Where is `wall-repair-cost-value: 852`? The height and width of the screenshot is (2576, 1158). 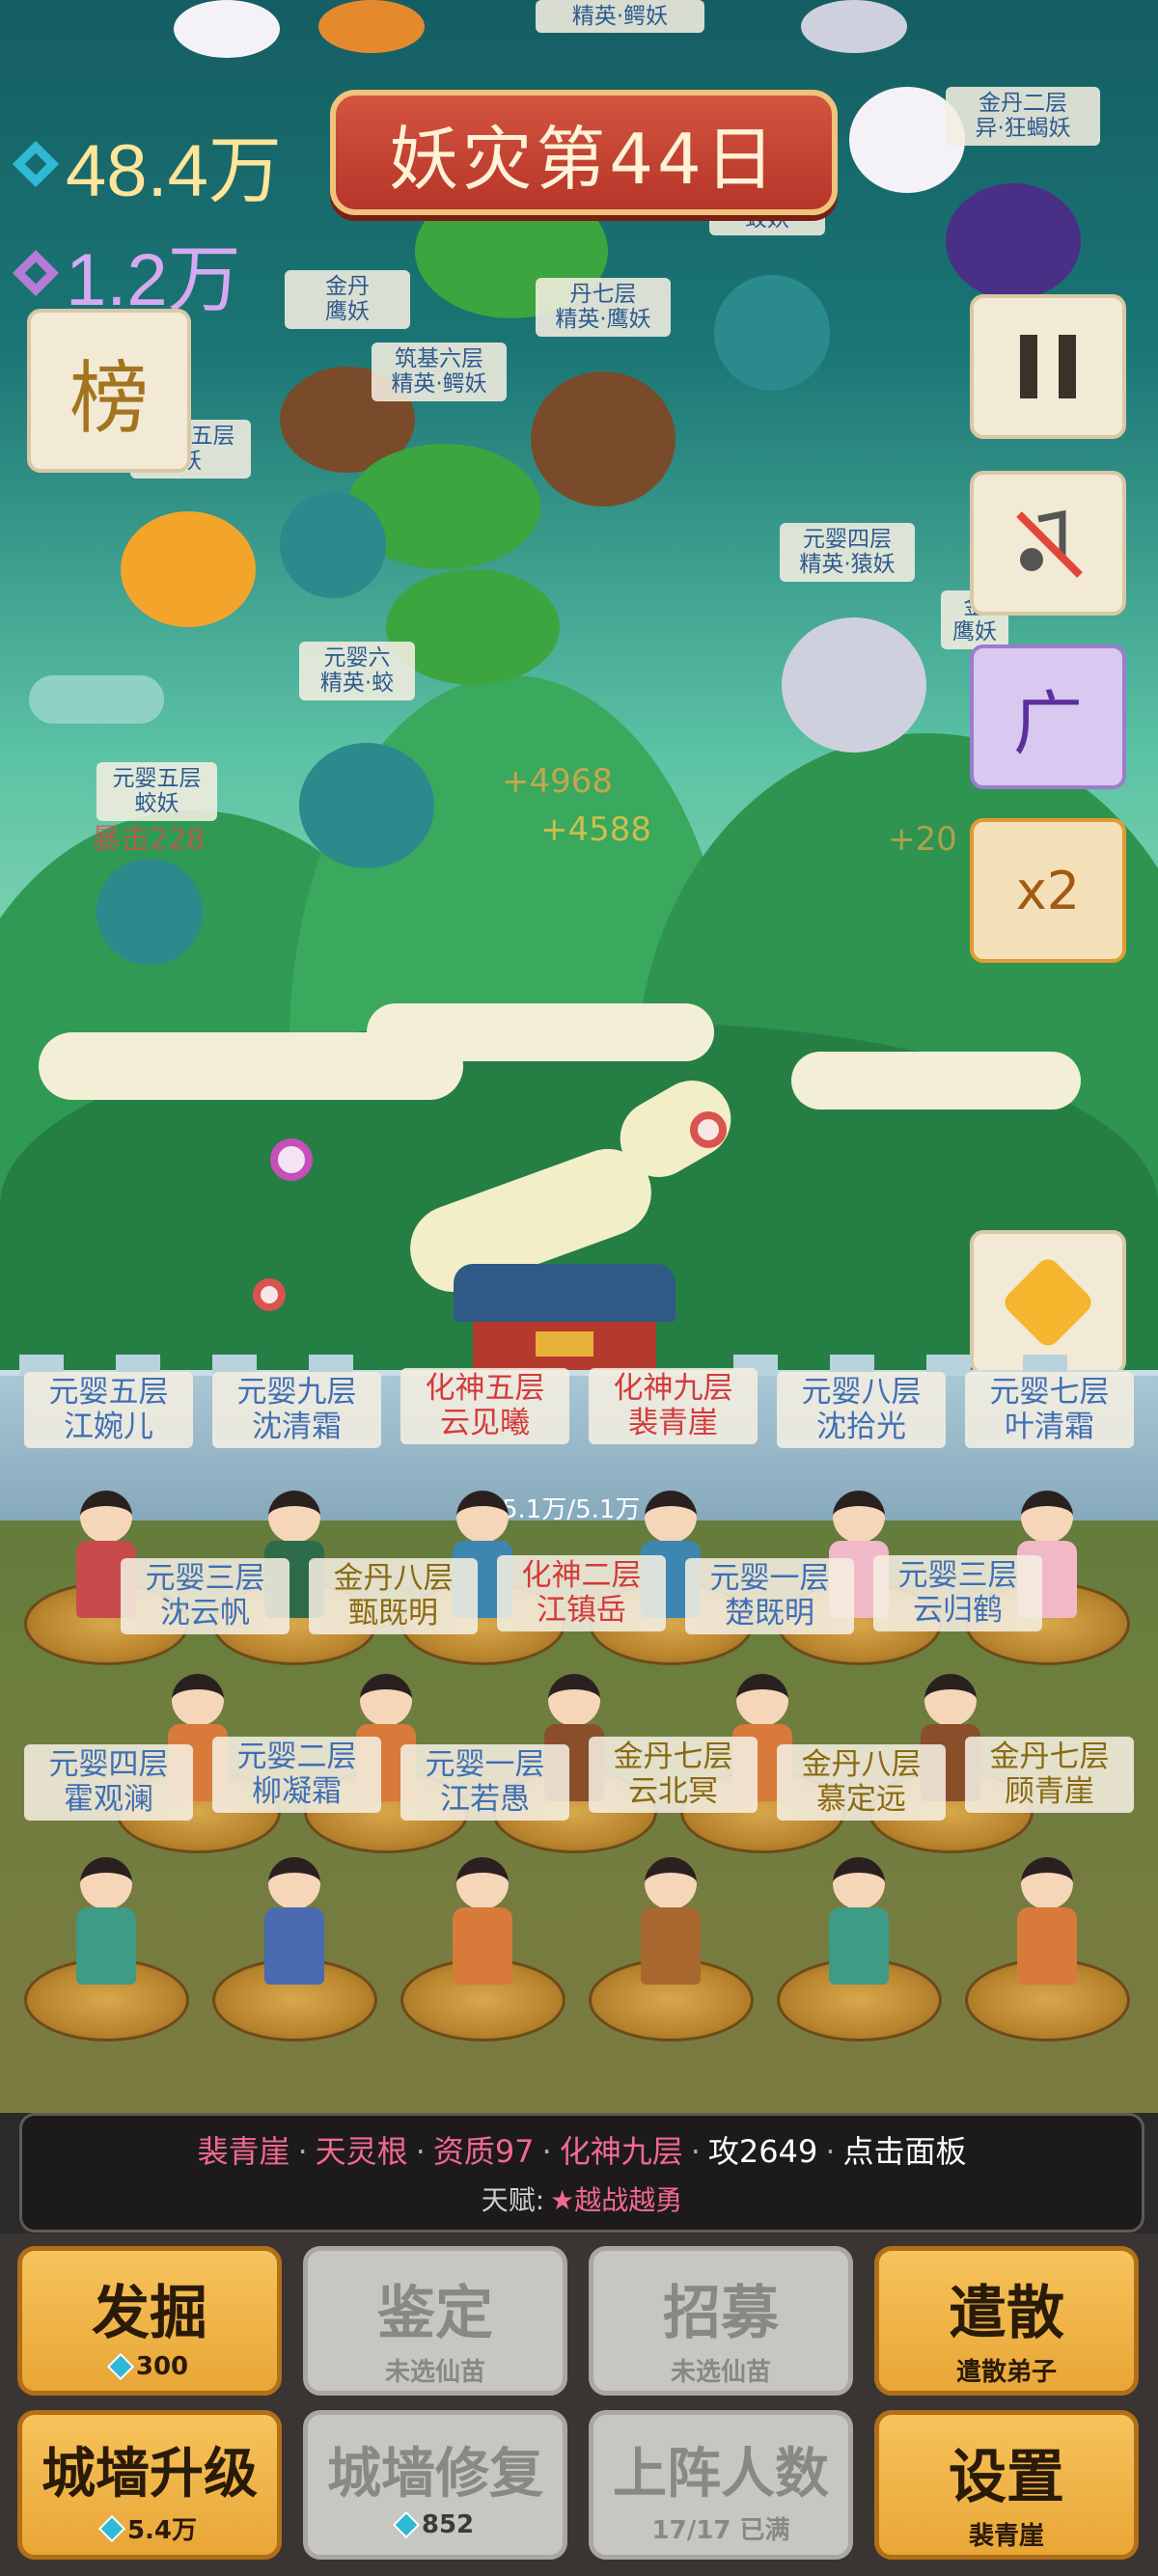
wall-repair-cost-value: 852 is located at coordinates (448, 2524).